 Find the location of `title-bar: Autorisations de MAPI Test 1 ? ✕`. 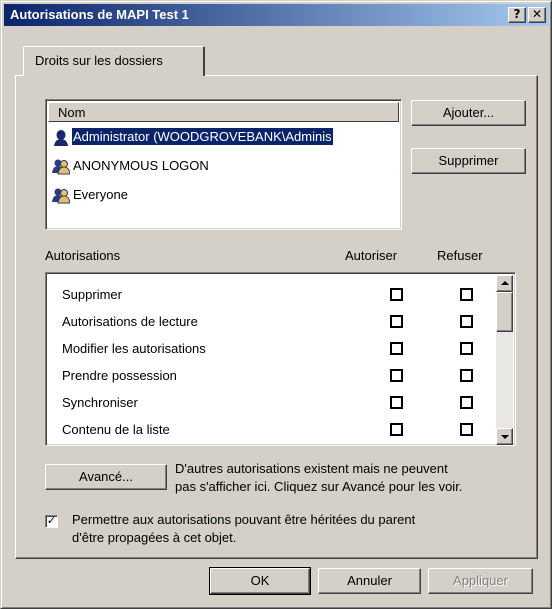

title-bar: Autorisations de MAPI Test 1 ? ✕ is located at coordinates (276, 15).